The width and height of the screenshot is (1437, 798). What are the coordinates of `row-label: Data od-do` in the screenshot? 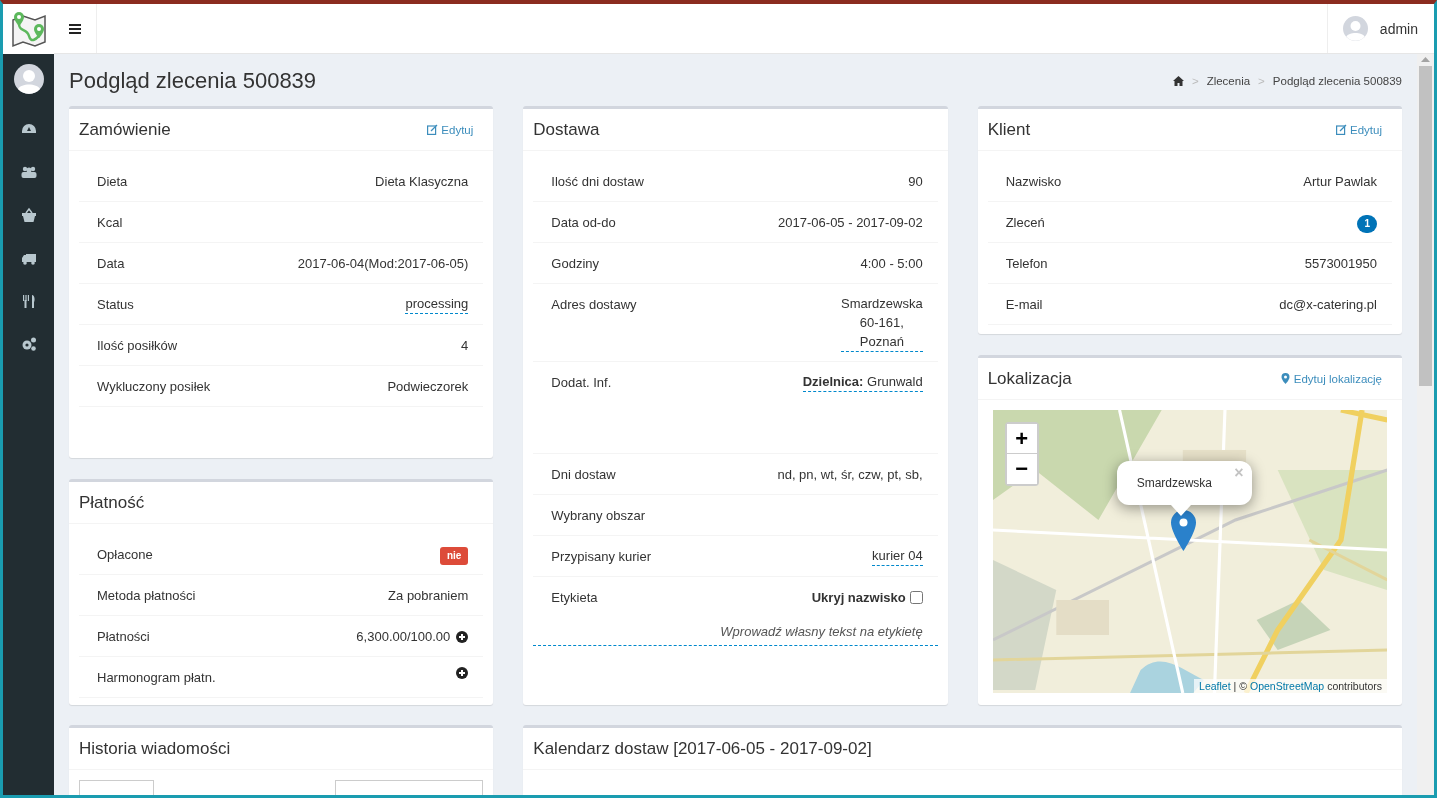 It's located at (583, 223).